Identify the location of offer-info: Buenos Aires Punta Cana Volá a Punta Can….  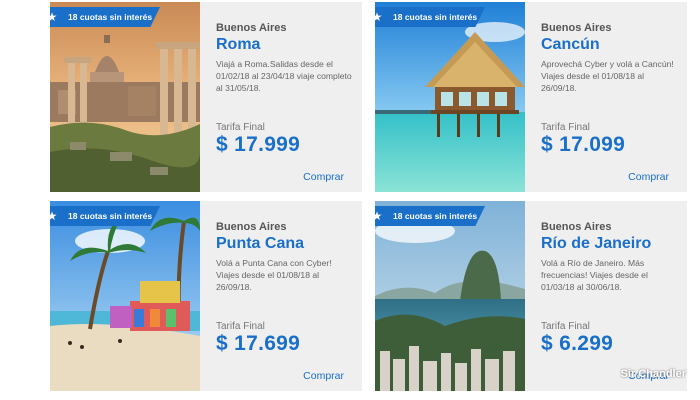
(286, 296).